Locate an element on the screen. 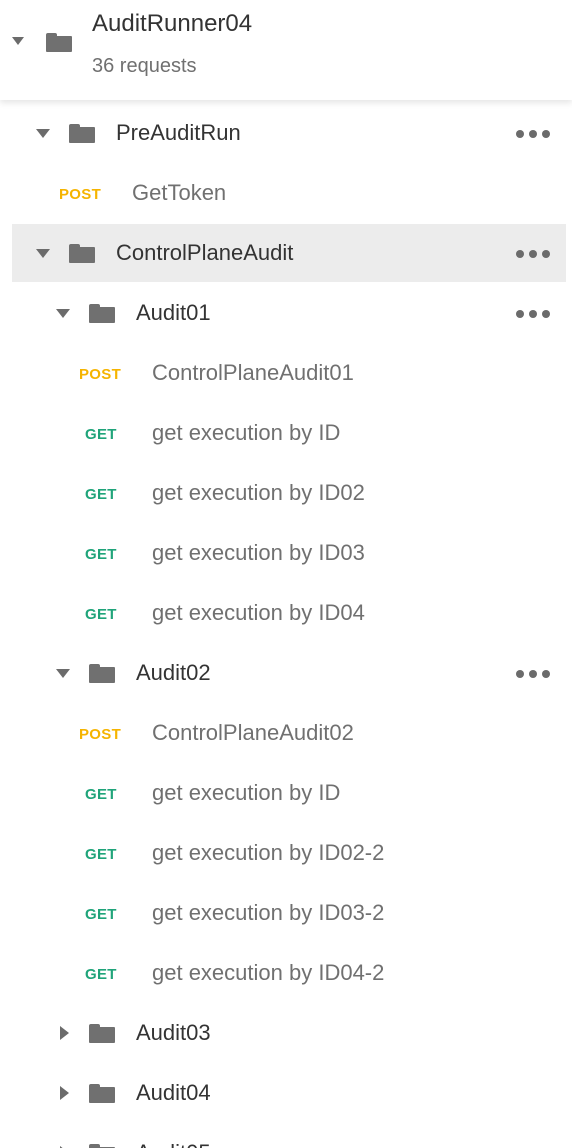 The height and width of the screenshot is (1148, 572). collection-folder-icon is located at coordinates (59, 42).